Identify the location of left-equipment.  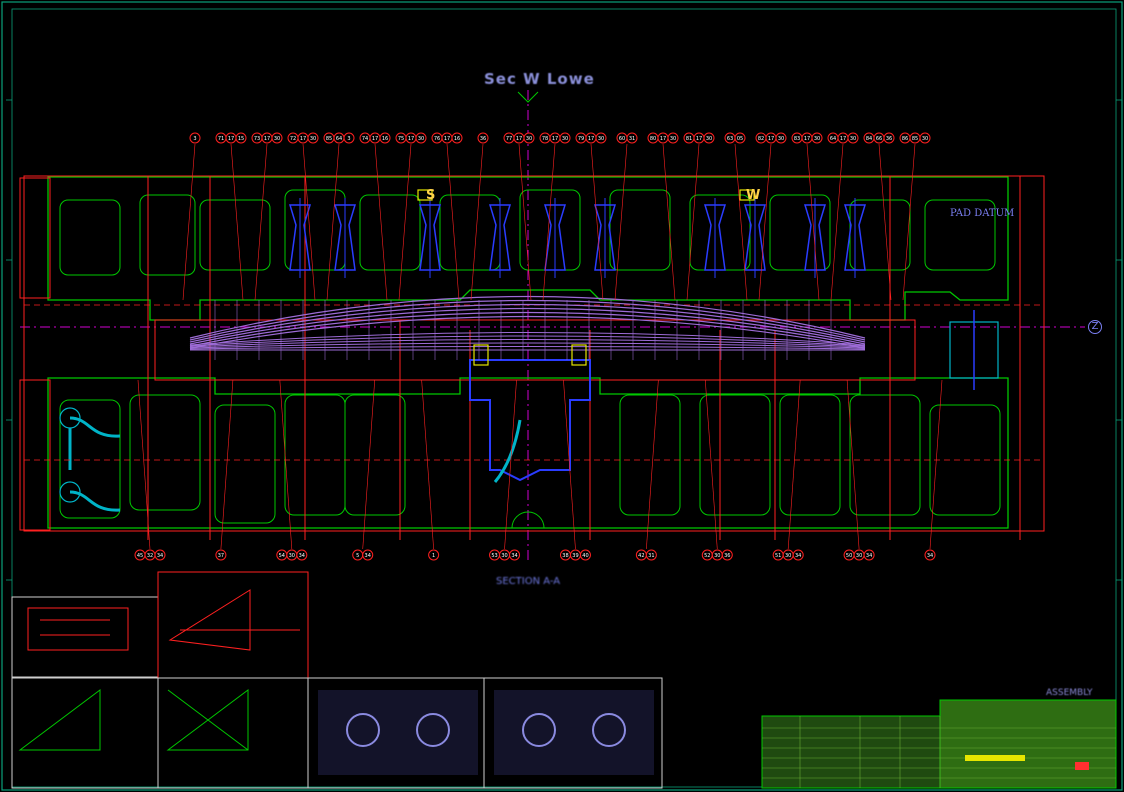
(70, 354).